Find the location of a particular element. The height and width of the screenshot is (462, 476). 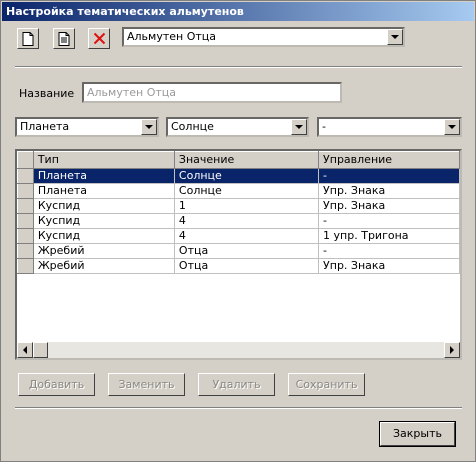

column-header-type: Тип is located at coordinates (103, 160).